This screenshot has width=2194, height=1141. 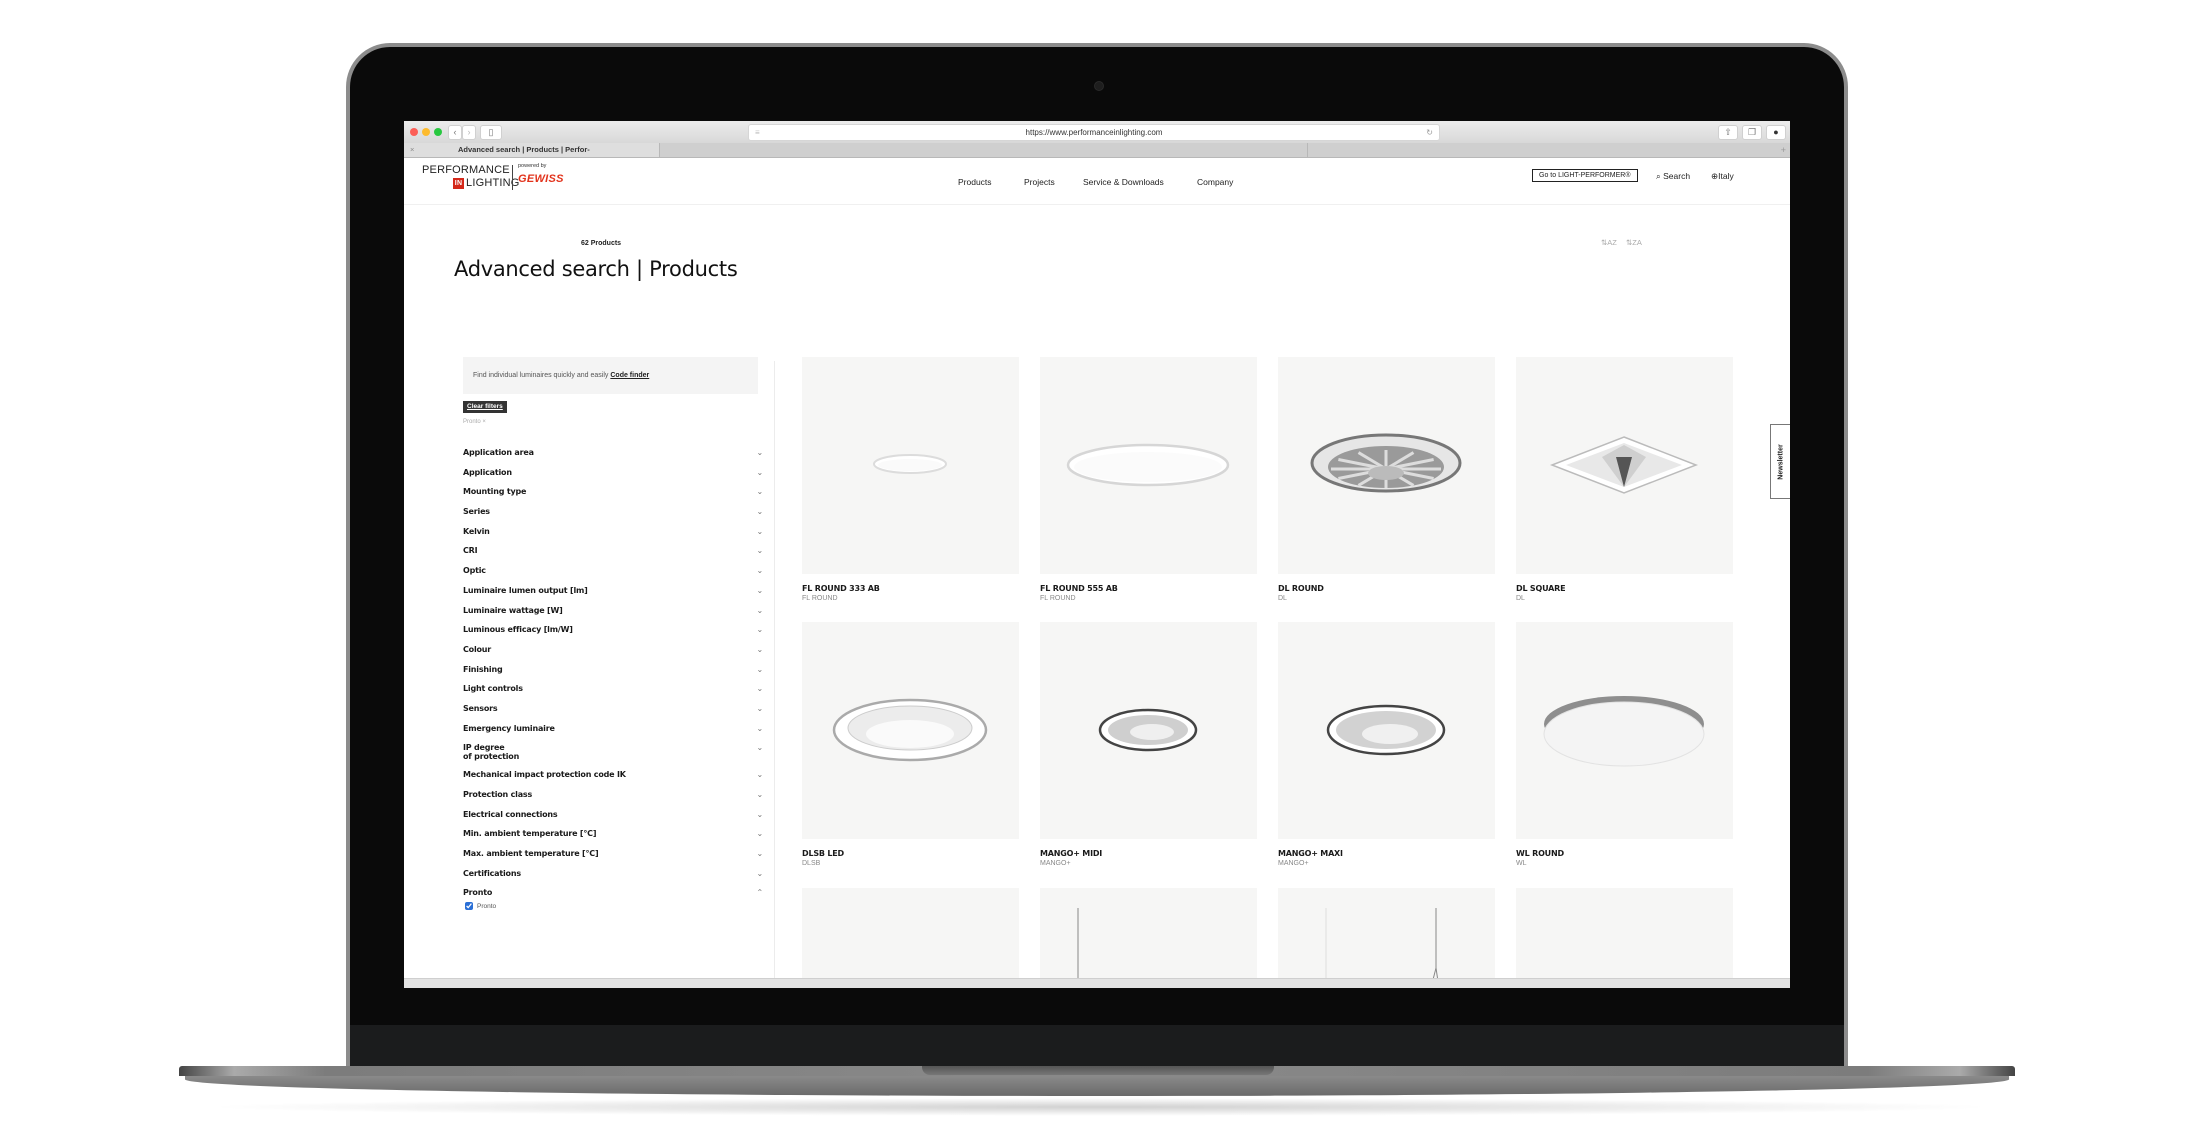 What do you see at coordinates (1215, 182) in the screenshot?
I see `nav-company: Company` at bounding box center [1215, 182].